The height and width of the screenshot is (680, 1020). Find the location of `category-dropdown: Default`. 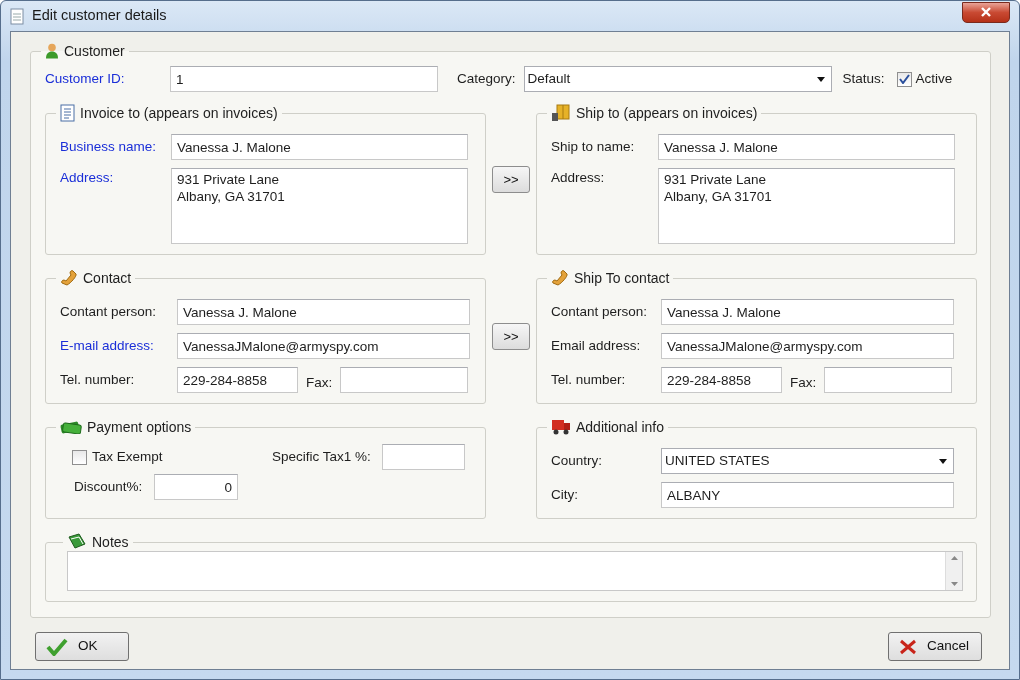

category-dropdown: Default is located at coordinates (677, 79).